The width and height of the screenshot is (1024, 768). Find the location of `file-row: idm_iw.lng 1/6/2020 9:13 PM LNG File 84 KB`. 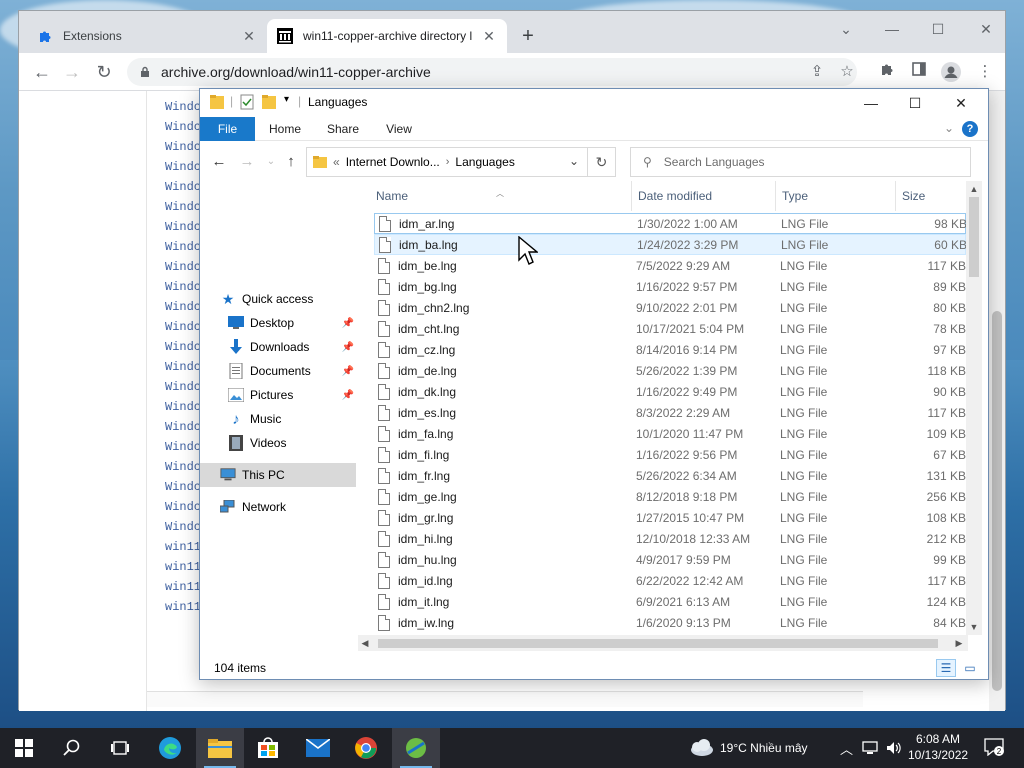

file-row: idm_iw.lng 1/6/2020 9:13 PM LNG File 84 KB is located at coordinates (670, 622).